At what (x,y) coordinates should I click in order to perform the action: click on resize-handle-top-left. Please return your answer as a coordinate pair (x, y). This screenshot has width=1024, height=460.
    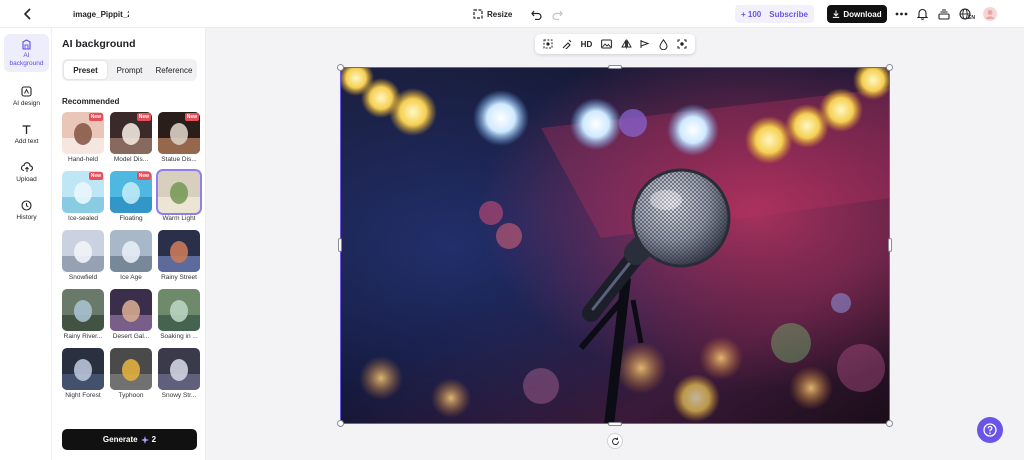
    Looking at the image, I should click on (340, 67).